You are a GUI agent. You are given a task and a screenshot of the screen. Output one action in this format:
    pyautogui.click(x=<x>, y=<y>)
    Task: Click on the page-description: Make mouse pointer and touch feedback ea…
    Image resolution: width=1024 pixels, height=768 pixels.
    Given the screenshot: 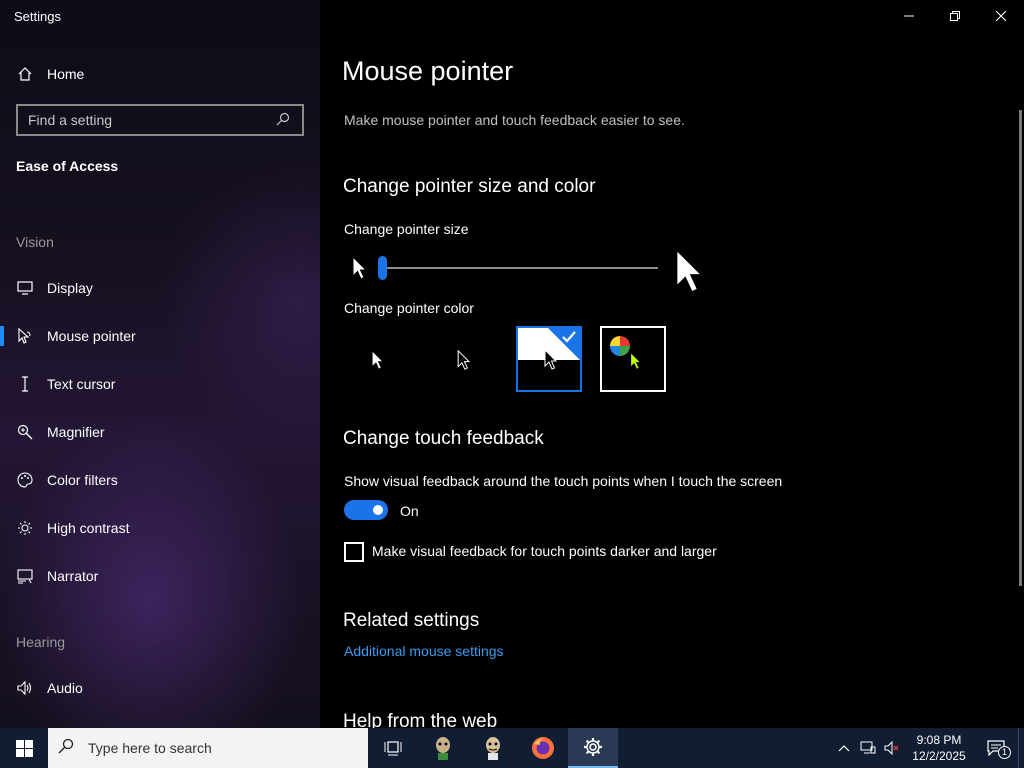 What is the action you would take?
    pyautogui.click(x=514, y=120)
    